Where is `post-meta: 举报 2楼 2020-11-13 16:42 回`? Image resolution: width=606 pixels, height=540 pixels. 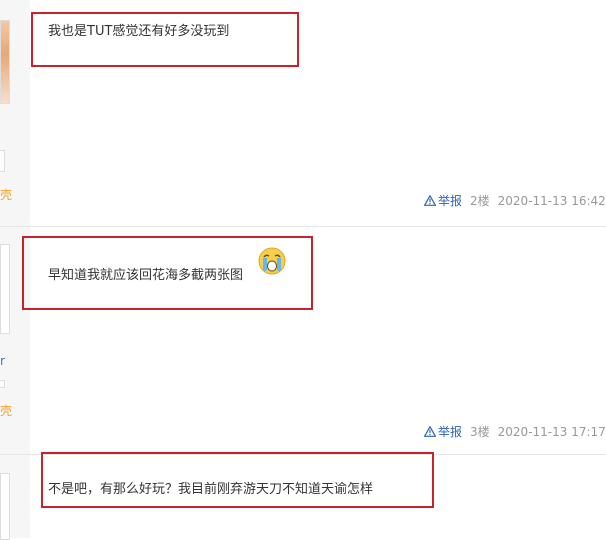
post-meta: 举报 2楼 2020-11-13 16:42 回 is located at coordinates (515, 200).